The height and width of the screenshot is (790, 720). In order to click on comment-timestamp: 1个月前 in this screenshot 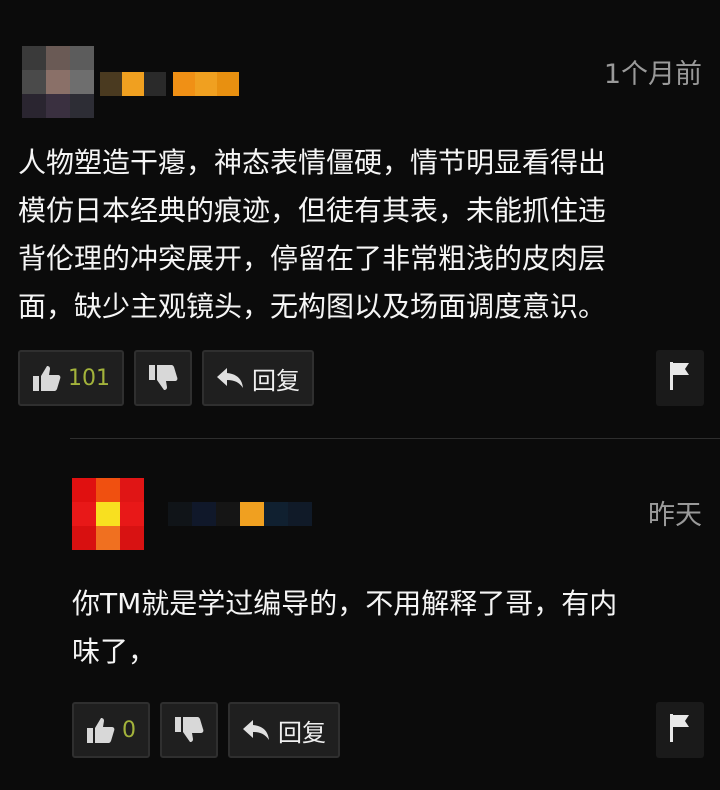, I will do `click(652, 74)`.